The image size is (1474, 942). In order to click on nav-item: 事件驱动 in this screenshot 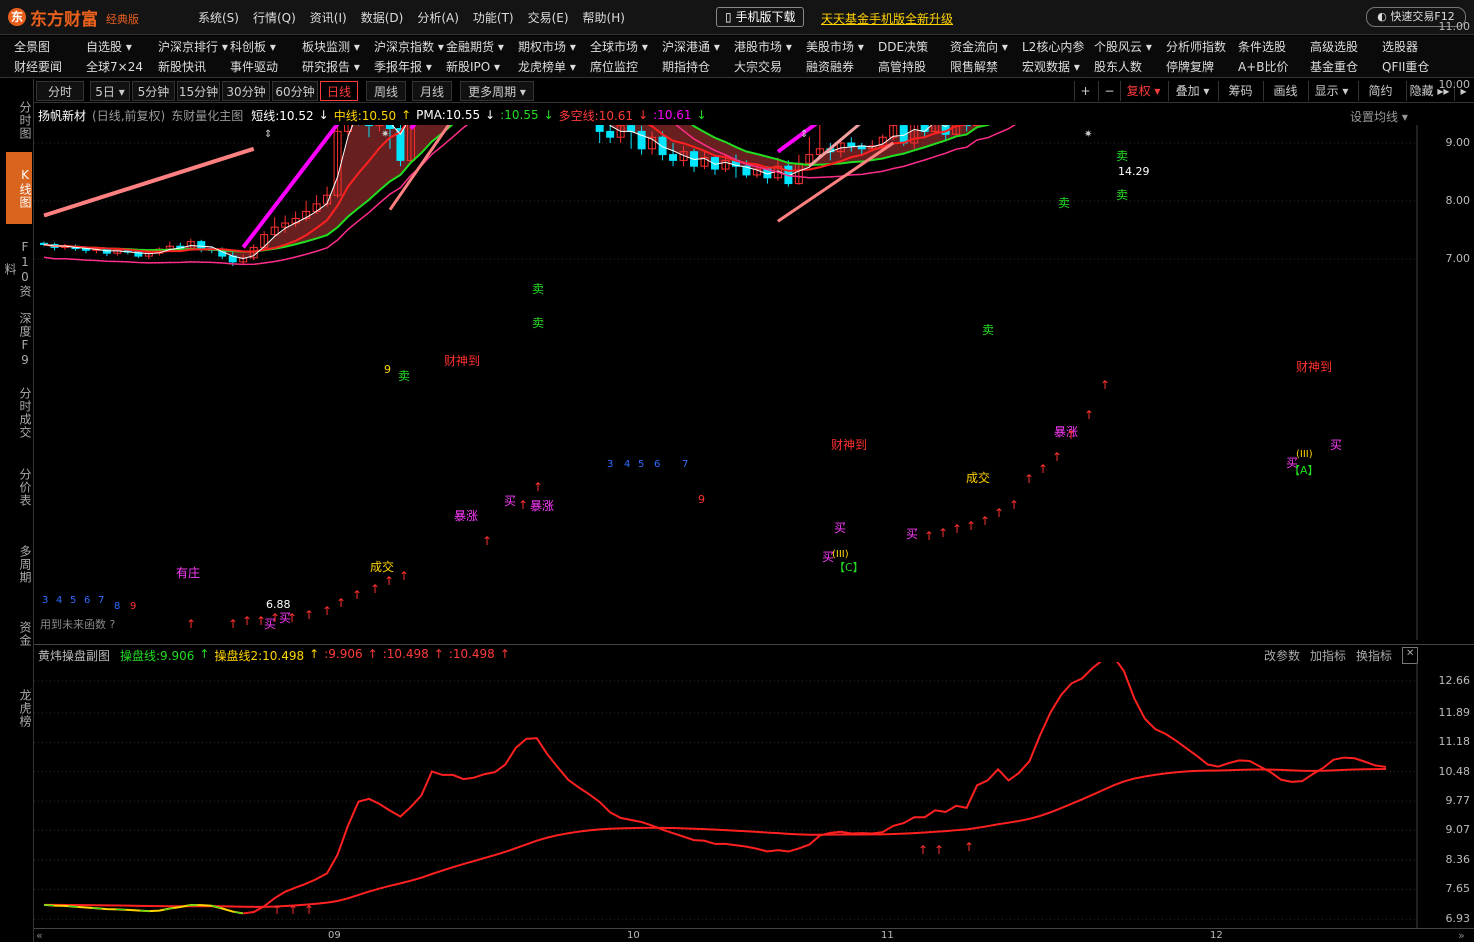, I will do `click(266, 67)`.